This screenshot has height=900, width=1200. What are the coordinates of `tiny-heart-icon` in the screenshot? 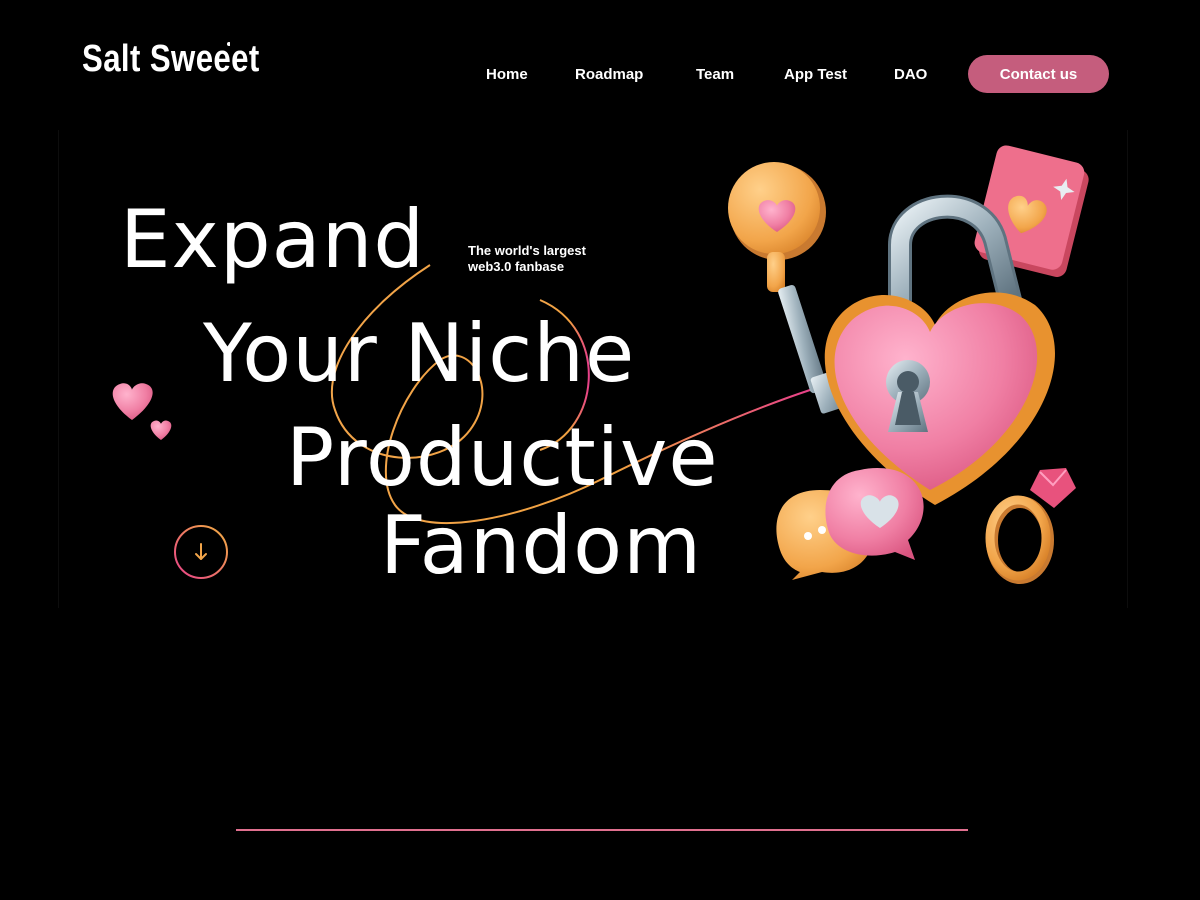 It's located at (161, 430).